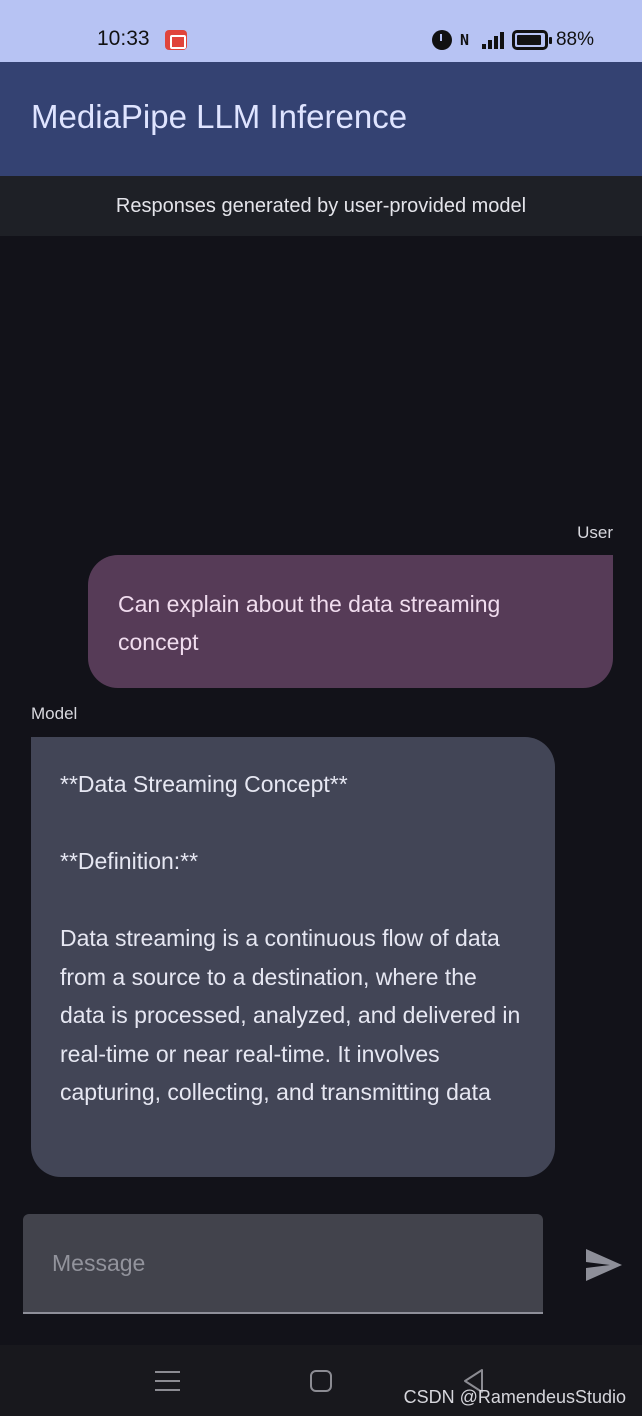 This screenshot has width=642, height=1416. Describe the element at coordinates (176, 40) in the screenshot. I see `screen-record-icon` at that location.